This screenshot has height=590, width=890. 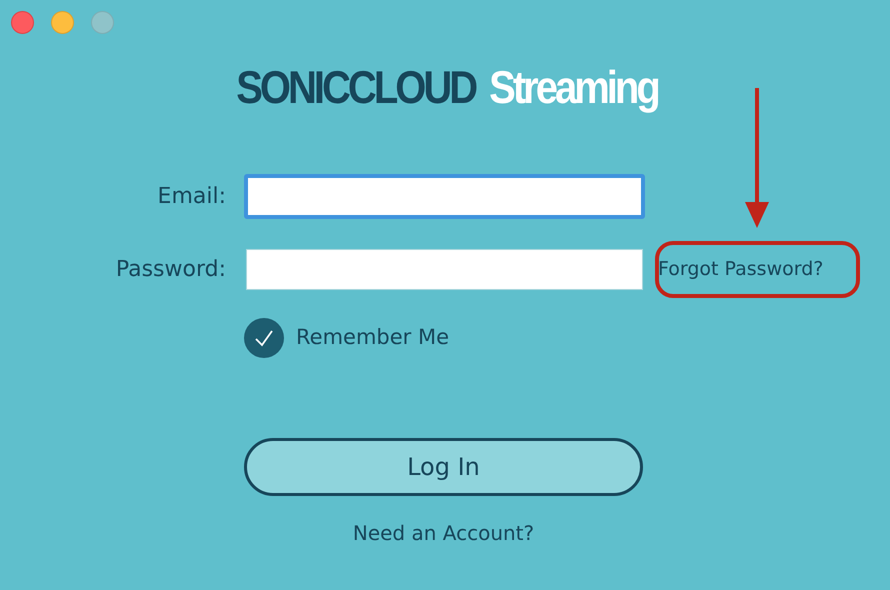 I want to click on zoom-window-icon, so click(x=102, y=22).